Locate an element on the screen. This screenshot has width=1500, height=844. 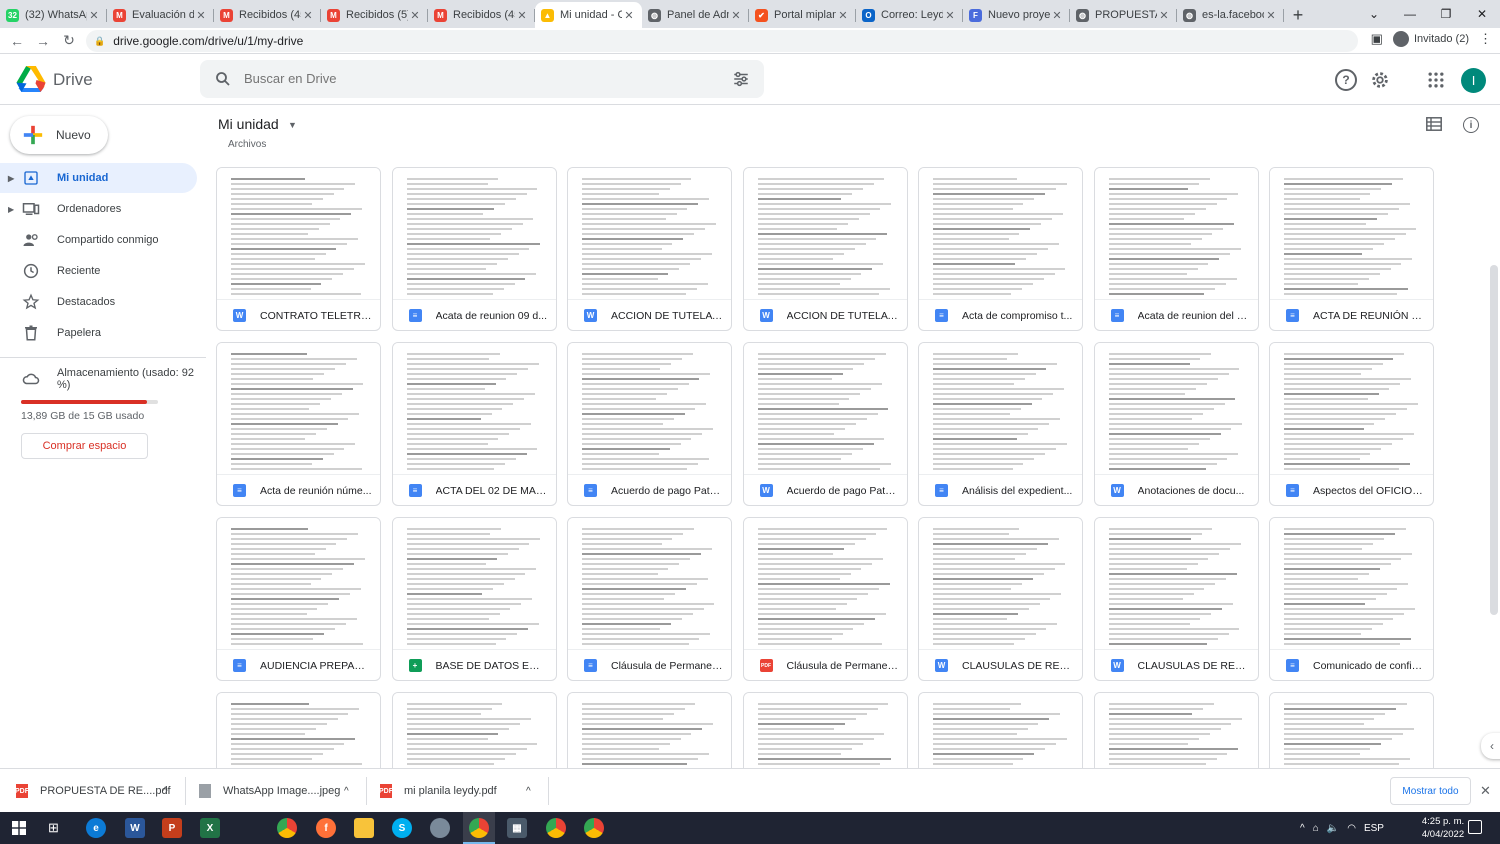
restore-icon: ❐ is located at coordinates (1446, 14).